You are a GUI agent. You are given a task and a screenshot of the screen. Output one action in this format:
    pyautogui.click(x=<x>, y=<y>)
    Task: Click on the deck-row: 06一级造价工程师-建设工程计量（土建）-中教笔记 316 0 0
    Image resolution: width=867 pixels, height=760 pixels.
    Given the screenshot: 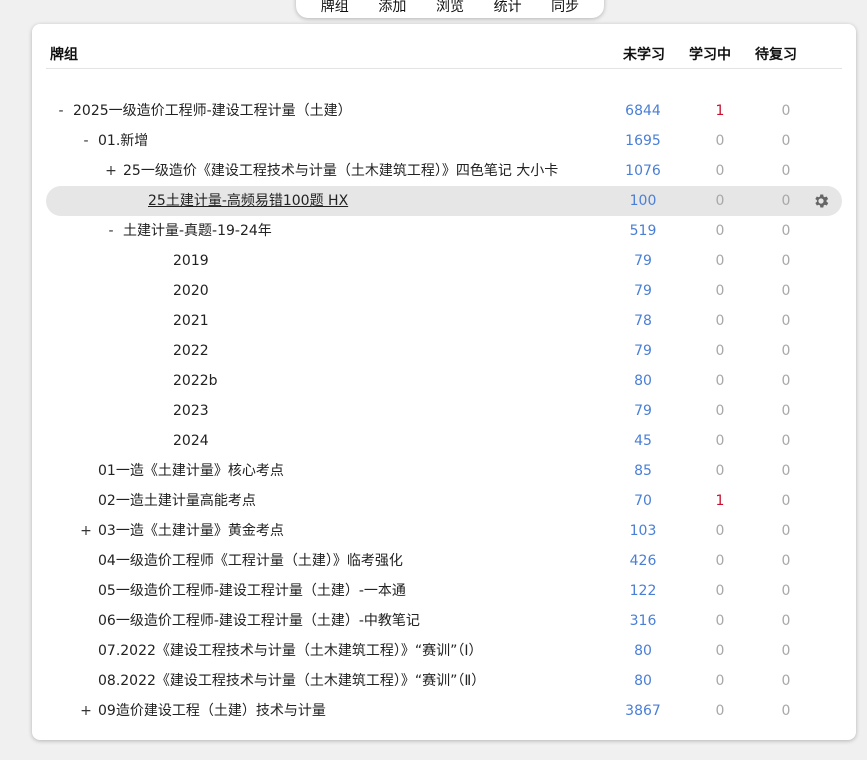 What is the action you would take?
    pyautogui.click(x=444, y=621)
    